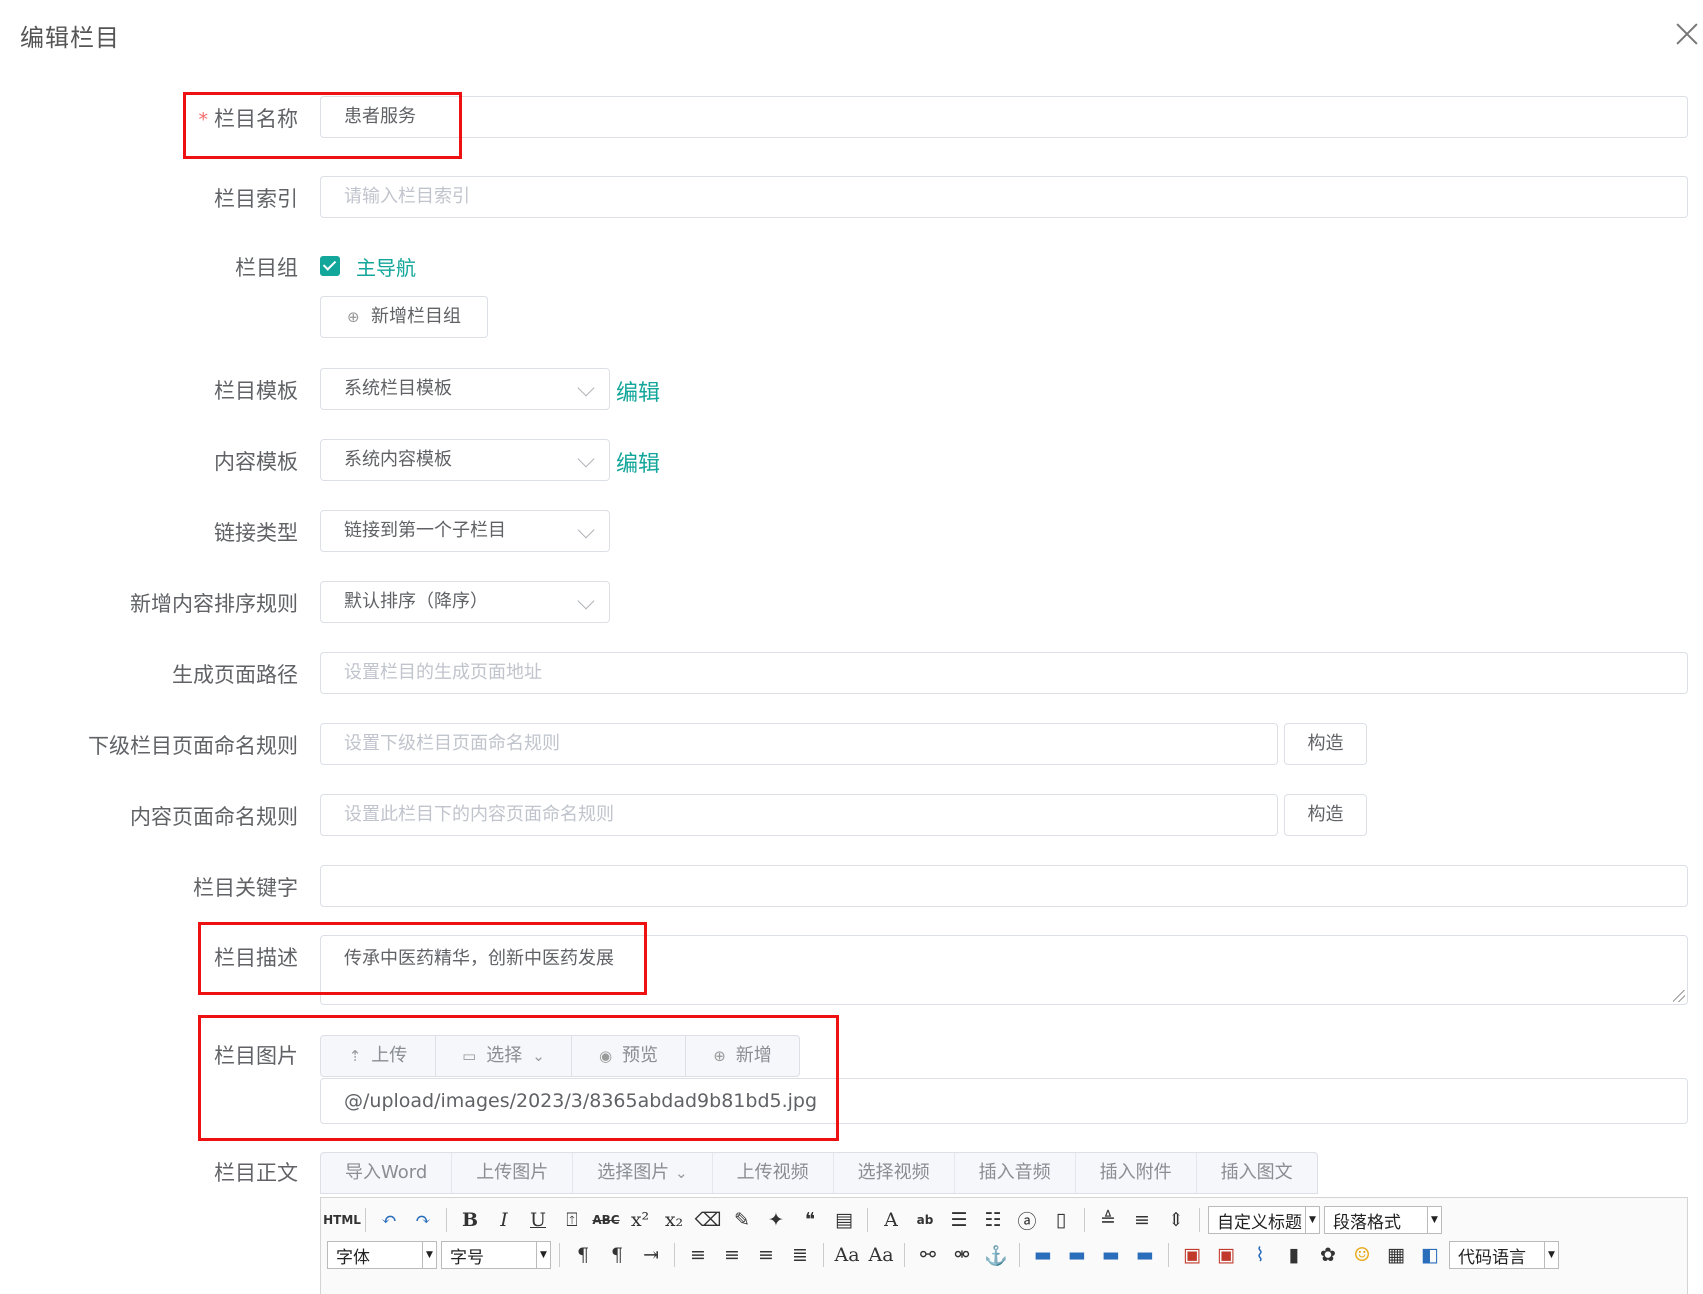 The width and height of the screenshot is (1703, 1294). I want to click on sort-rule-select: 默认排序（降序）, so click(465, 602).